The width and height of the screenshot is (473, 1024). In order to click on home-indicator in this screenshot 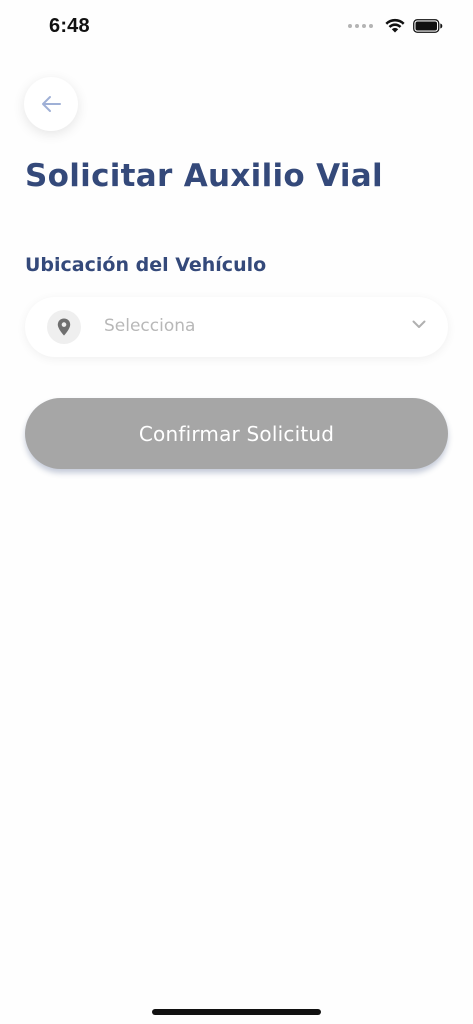, I will do `click(236, 1012)`.